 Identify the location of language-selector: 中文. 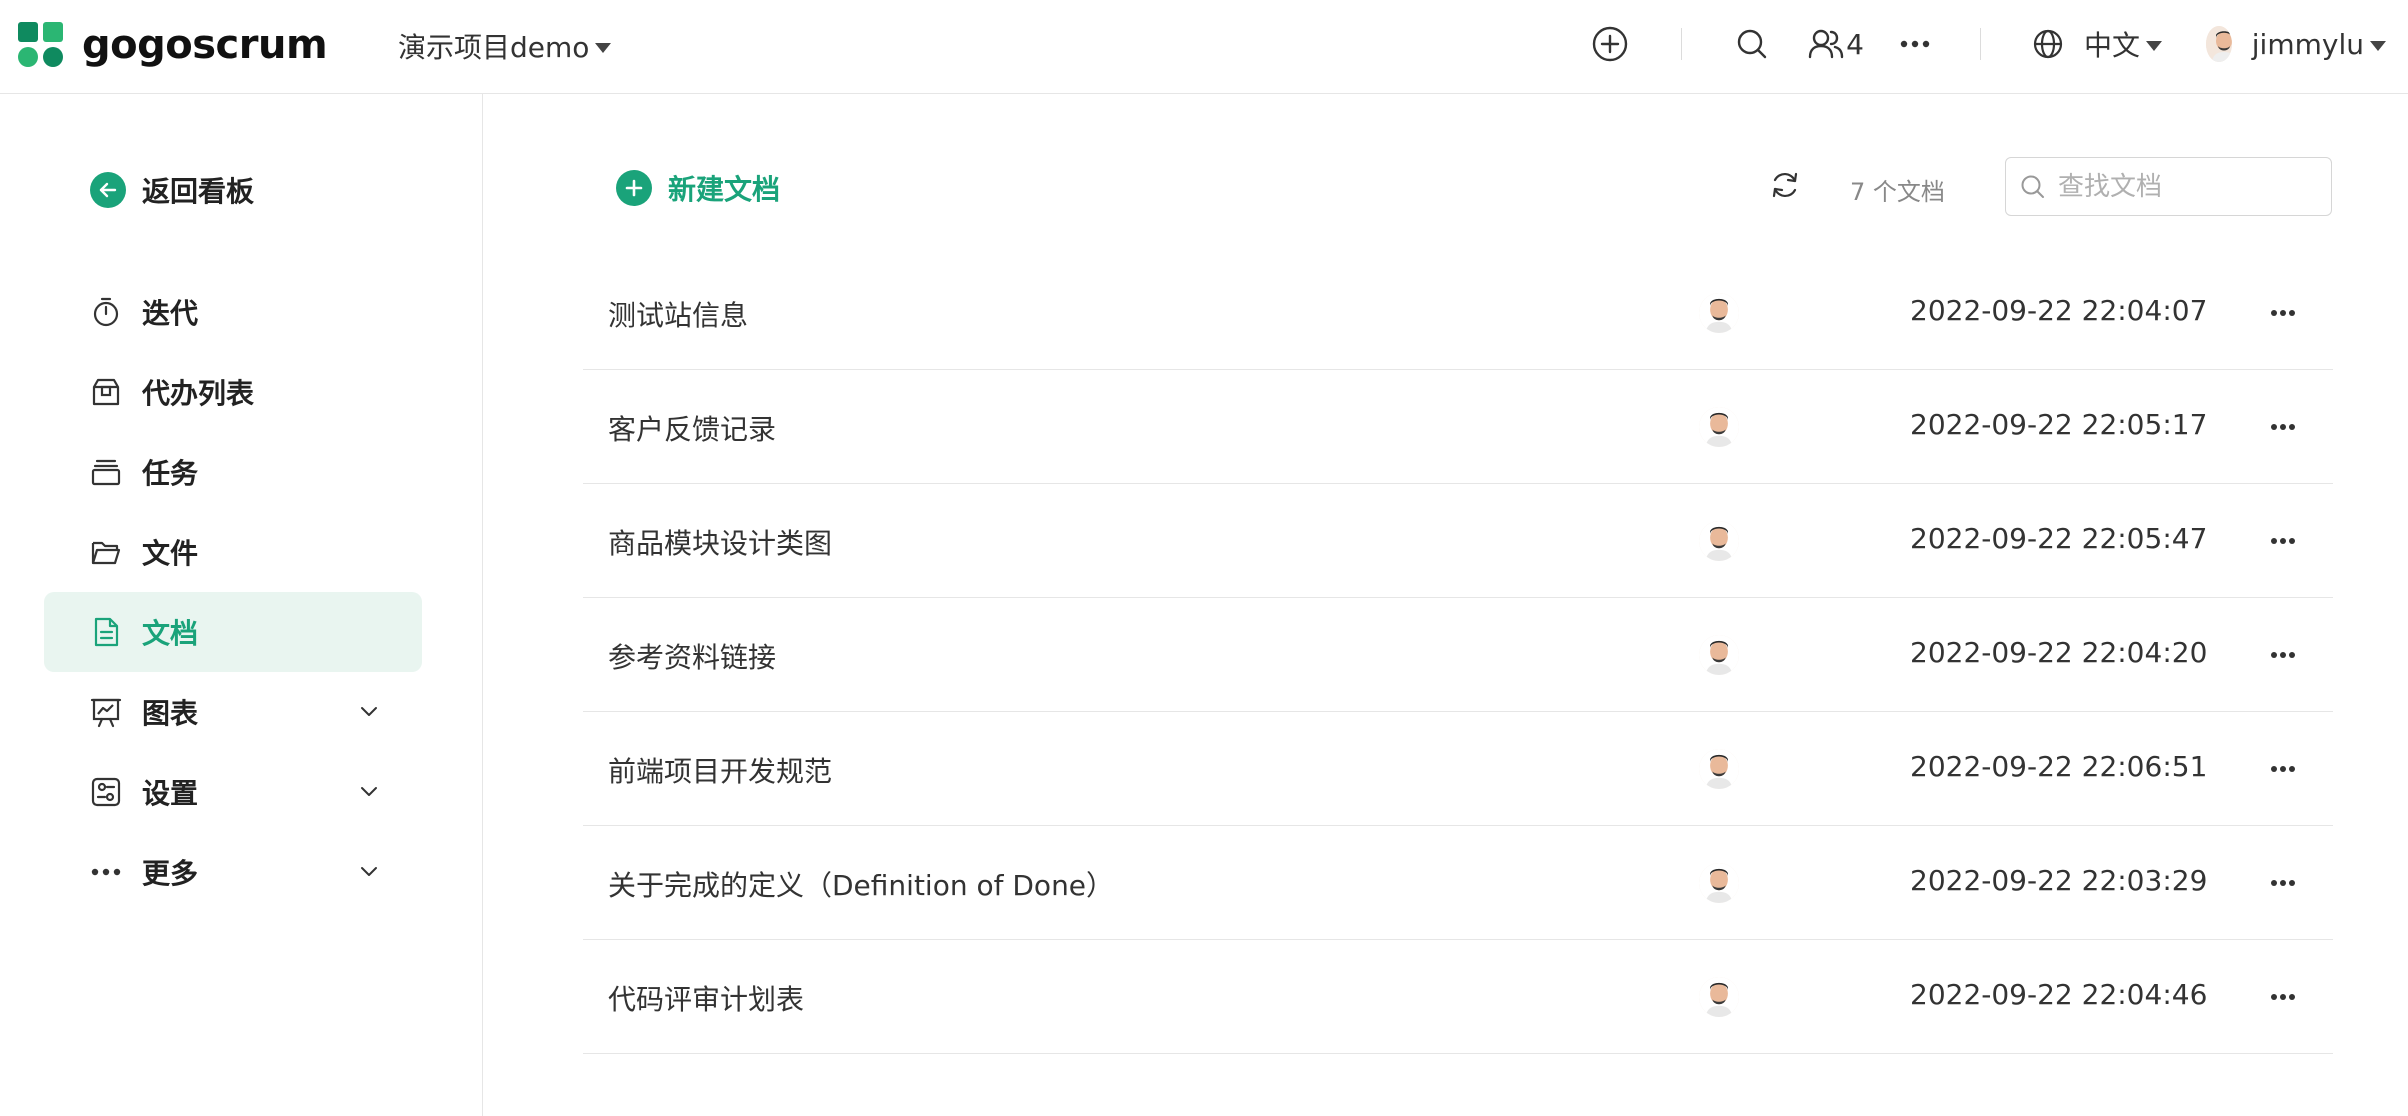
(2099, 44).